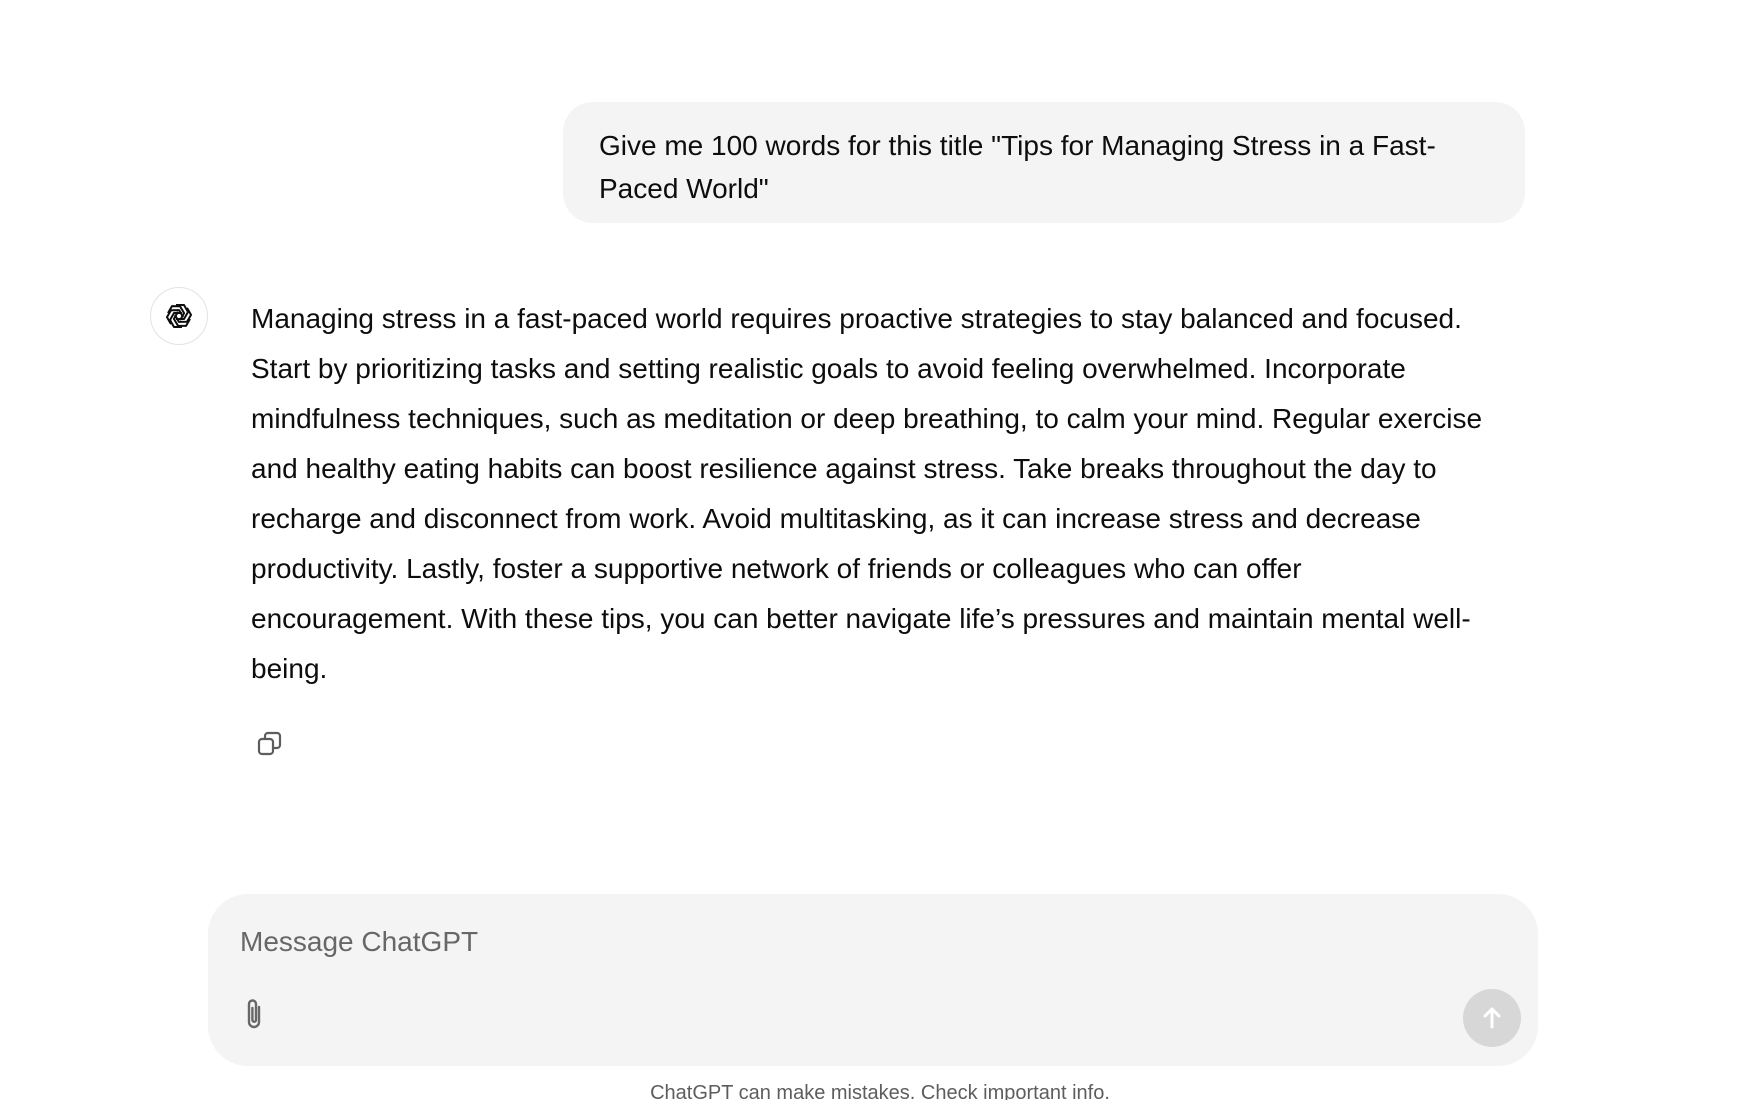 The width and height of the screenshot is (1760, 1100). Describe the element at coordinates (840, 942) in the screenshot. I see `message-input` at that location.